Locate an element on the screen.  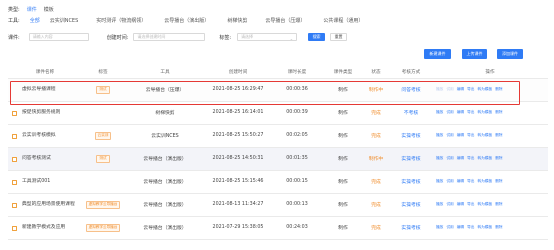
course-duration: 00:24:03 is located at coordinates (297, 228).